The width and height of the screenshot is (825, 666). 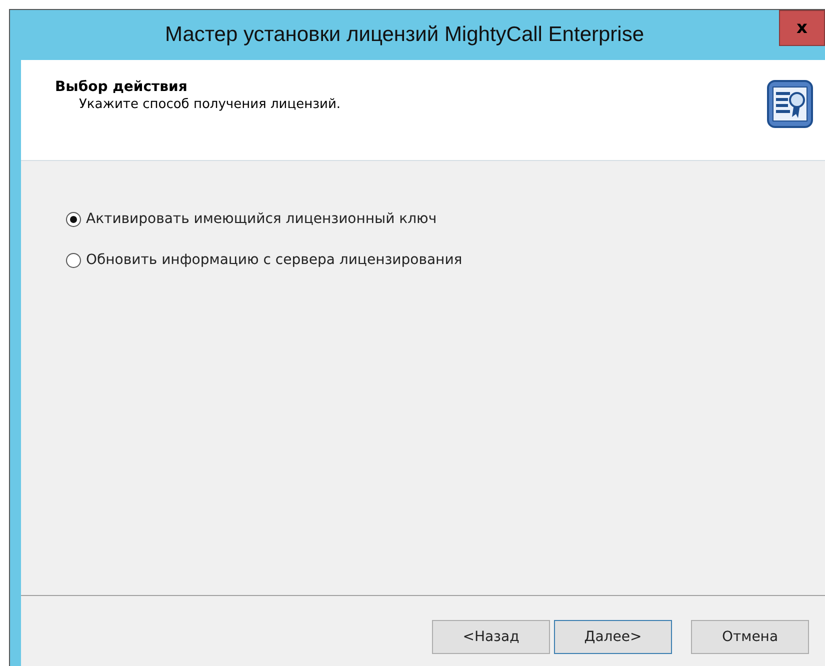 I want to click on certificate-icon, so click(x=790, y=104).